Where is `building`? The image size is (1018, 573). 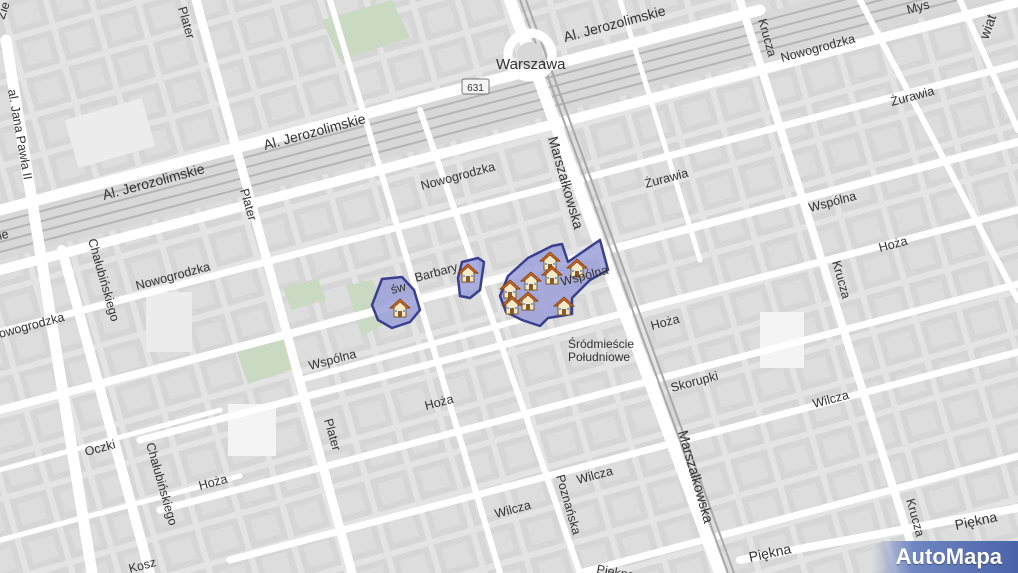 building is located at coordinates (169, 322).